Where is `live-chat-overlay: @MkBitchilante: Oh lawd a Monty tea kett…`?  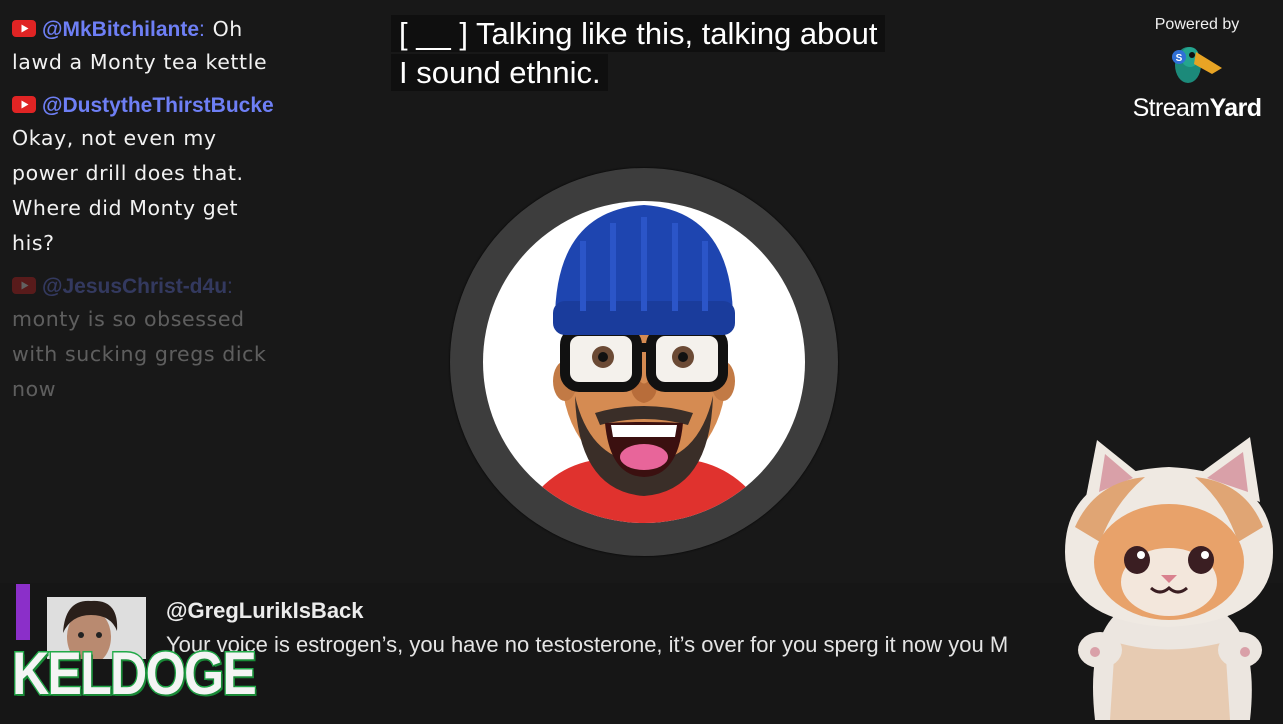 live-chat-overlay: @MkBitchilante: Oh lawd a Monty tea kett… is located at coordinates (149, 215).